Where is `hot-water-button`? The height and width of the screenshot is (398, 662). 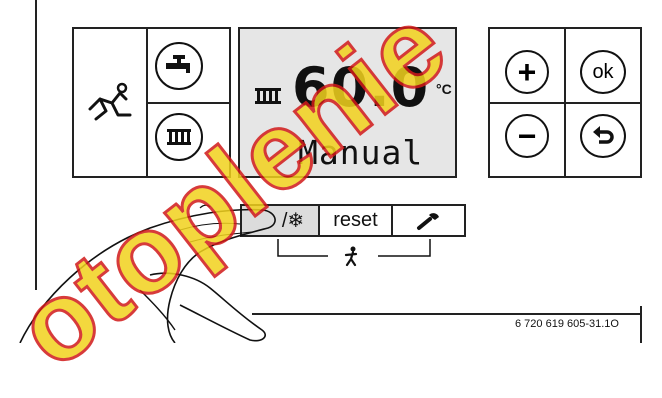
hot-water-button is located at coordinates (179, 66).